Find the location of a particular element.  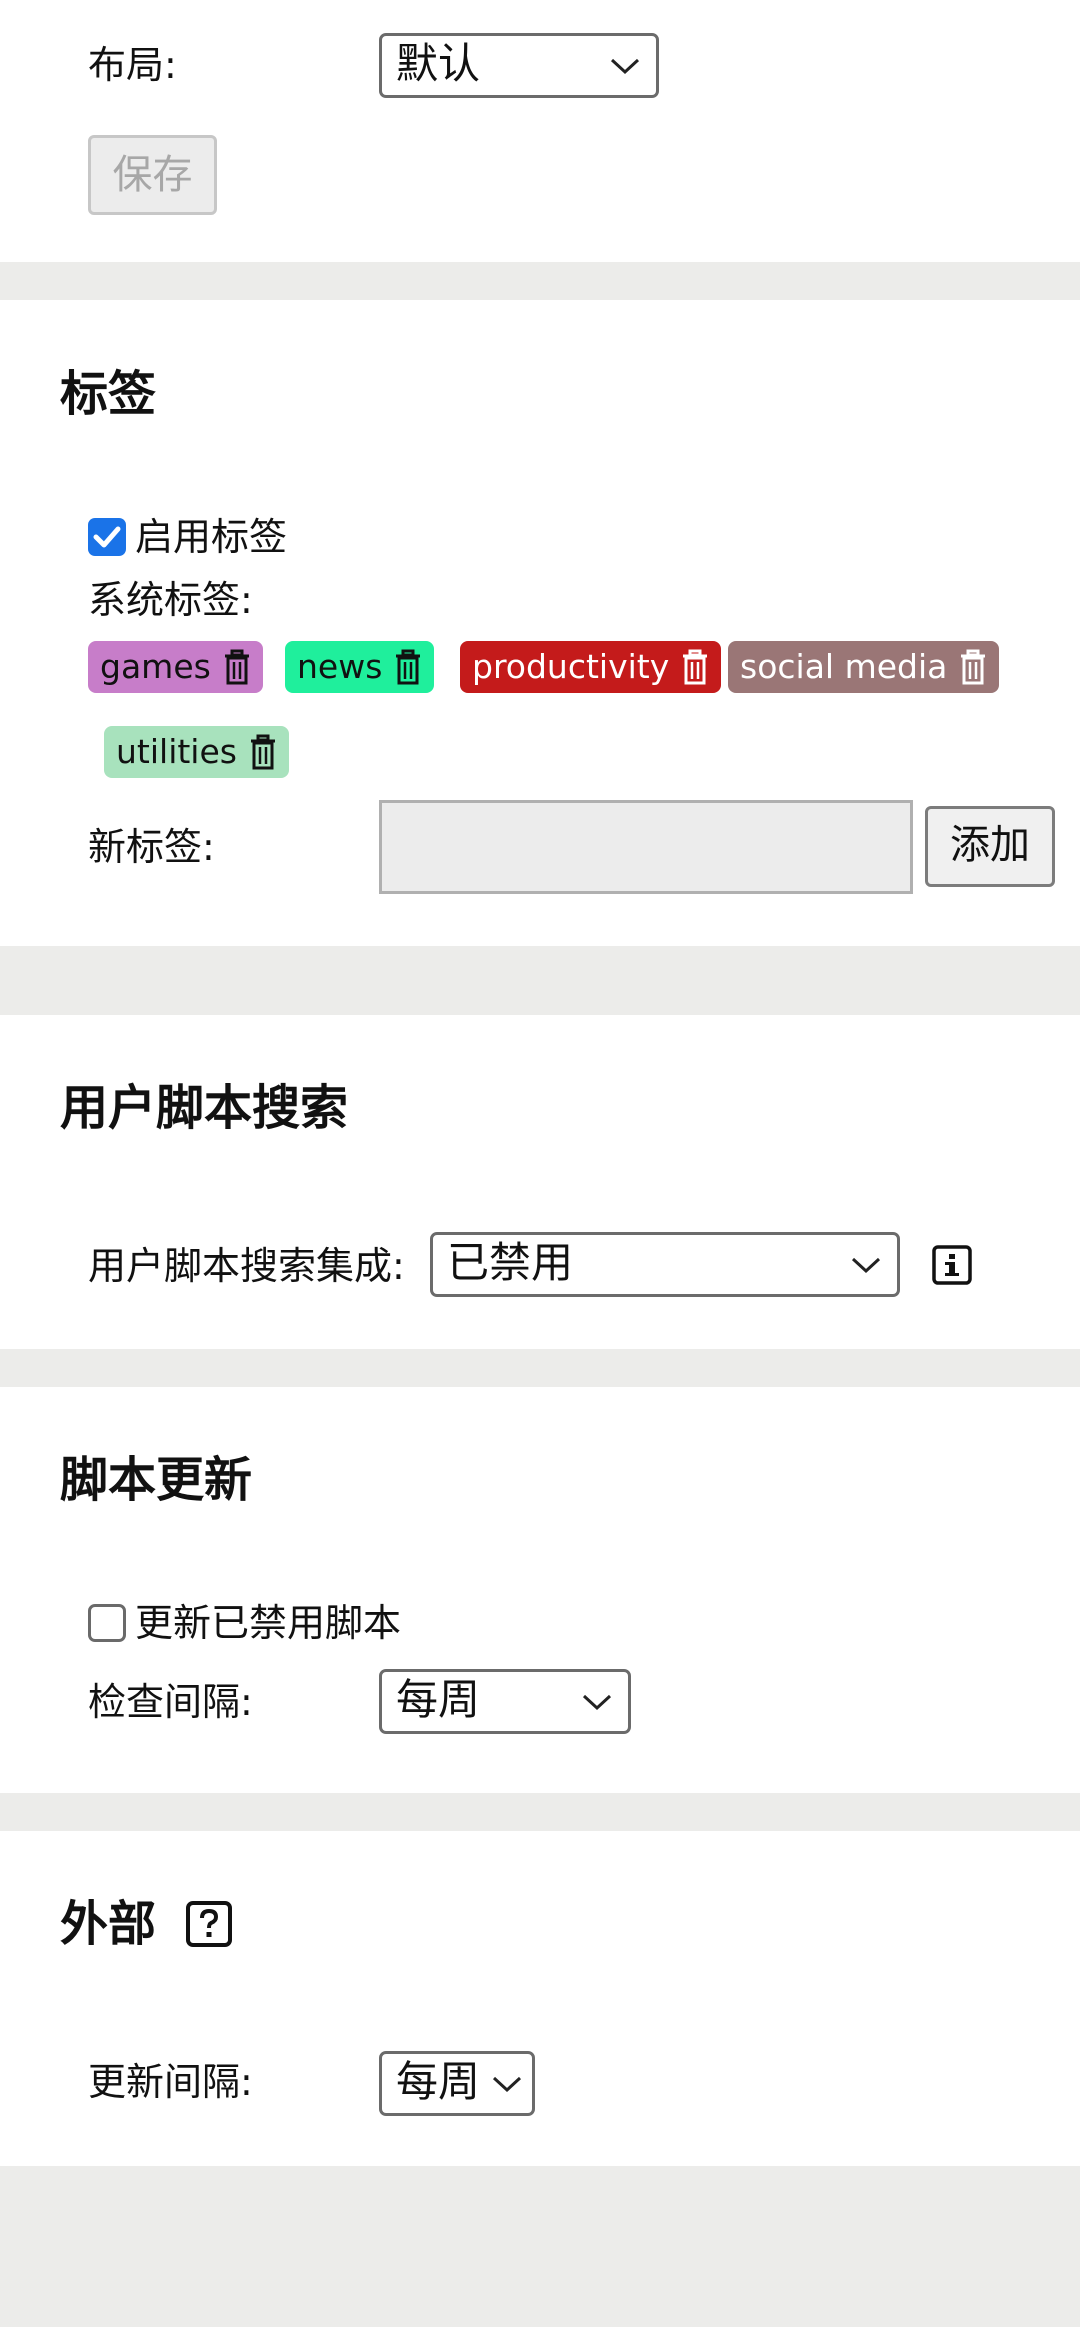

tags-heading: 标签 is located at coordinates (108, 394).